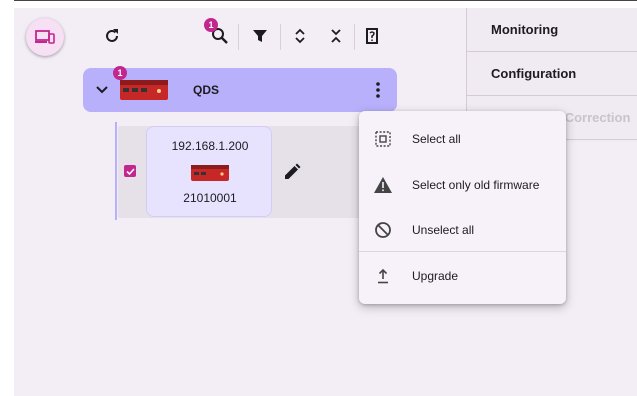  I want to click on expand-all-icon, so click(300, 36).